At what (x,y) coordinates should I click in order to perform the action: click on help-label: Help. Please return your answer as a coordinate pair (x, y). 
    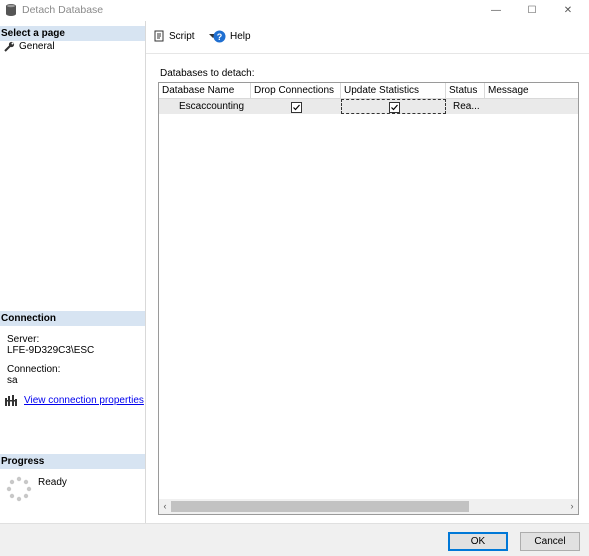
    Looking at the image, I should click on (240, 36).